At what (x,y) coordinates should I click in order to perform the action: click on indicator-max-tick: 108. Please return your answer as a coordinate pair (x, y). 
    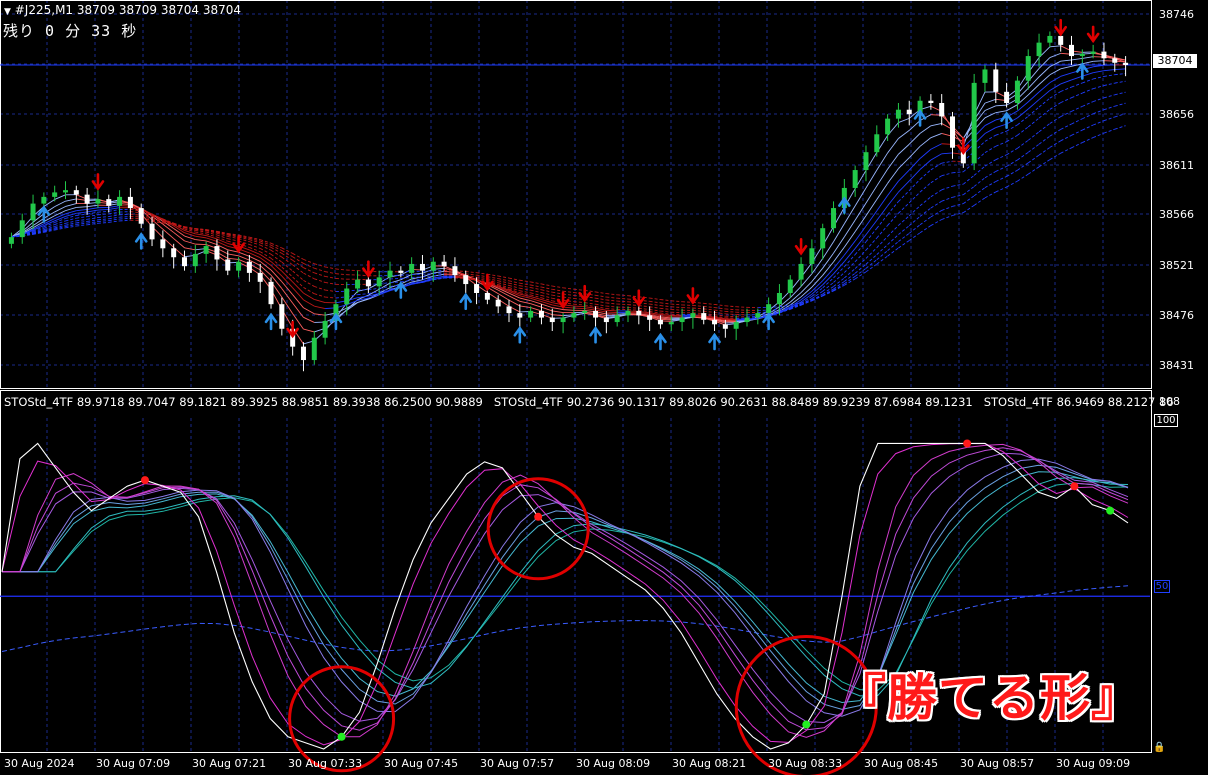
    Looking at the image, I should click on (1169, 401).